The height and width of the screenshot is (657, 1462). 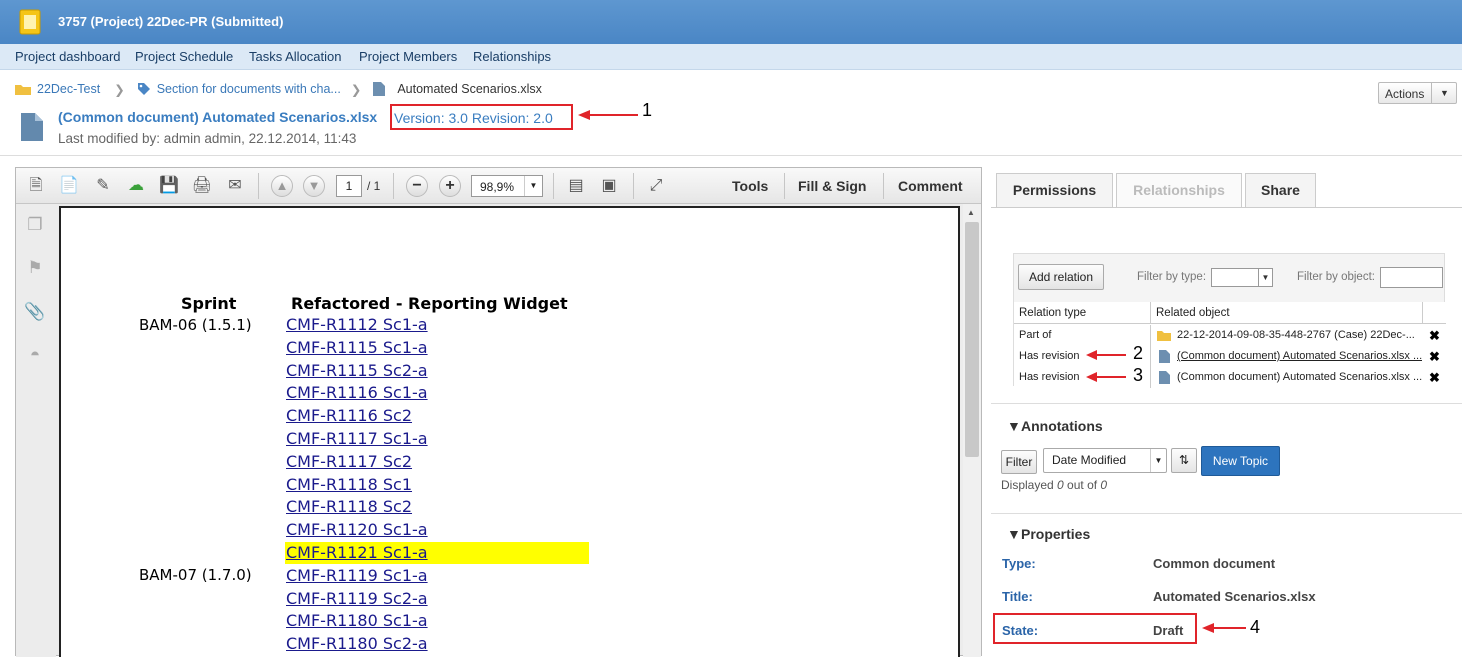 I want to click on doc-link: CMF-R1119 Sc2-a, so click(x=357, y=599).